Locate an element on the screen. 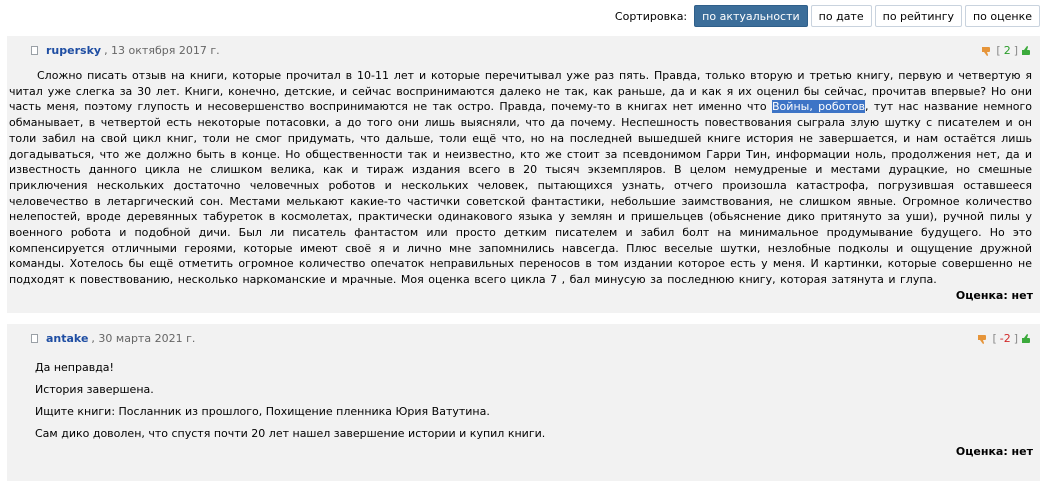 The image size is (1047, 481). review-line: История завершена. is located at coordinates (94, 389).